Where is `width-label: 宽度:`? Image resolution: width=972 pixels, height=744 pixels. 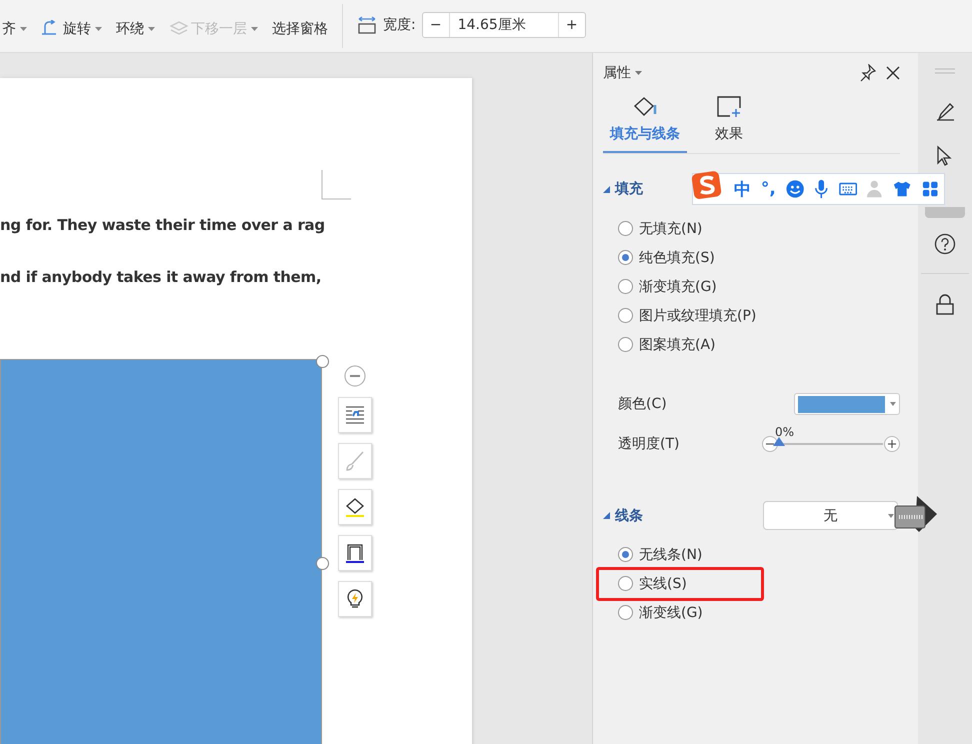
width-label: 宽度: is located at coordinates (399, 25).